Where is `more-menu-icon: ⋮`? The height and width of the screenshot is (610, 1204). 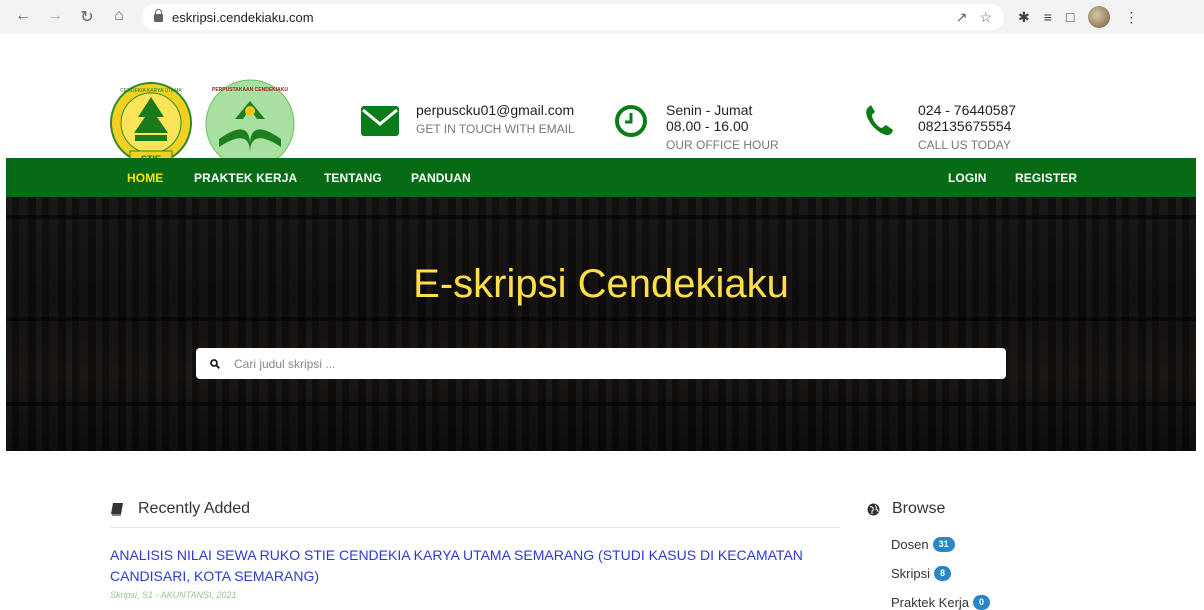 more-menu-icon: ⋮ is located at coordinates (1131, 17).